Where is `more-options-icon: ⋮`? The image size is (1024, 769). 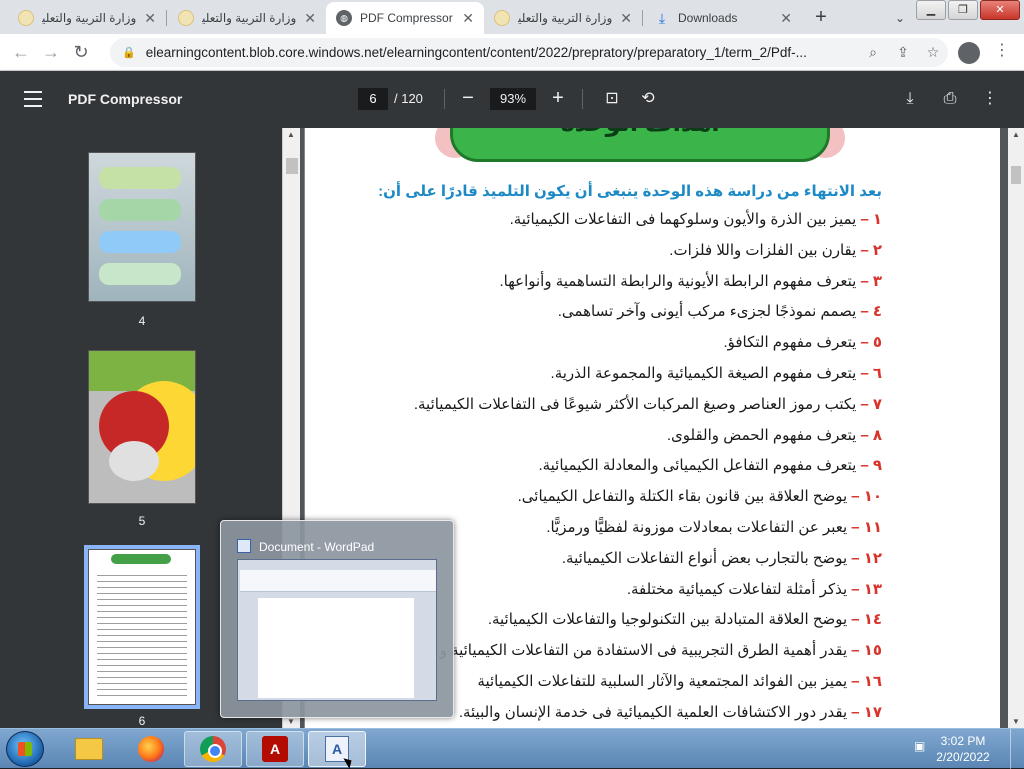 more-options-icon: ⋮ is located at coordinates (990, 99).